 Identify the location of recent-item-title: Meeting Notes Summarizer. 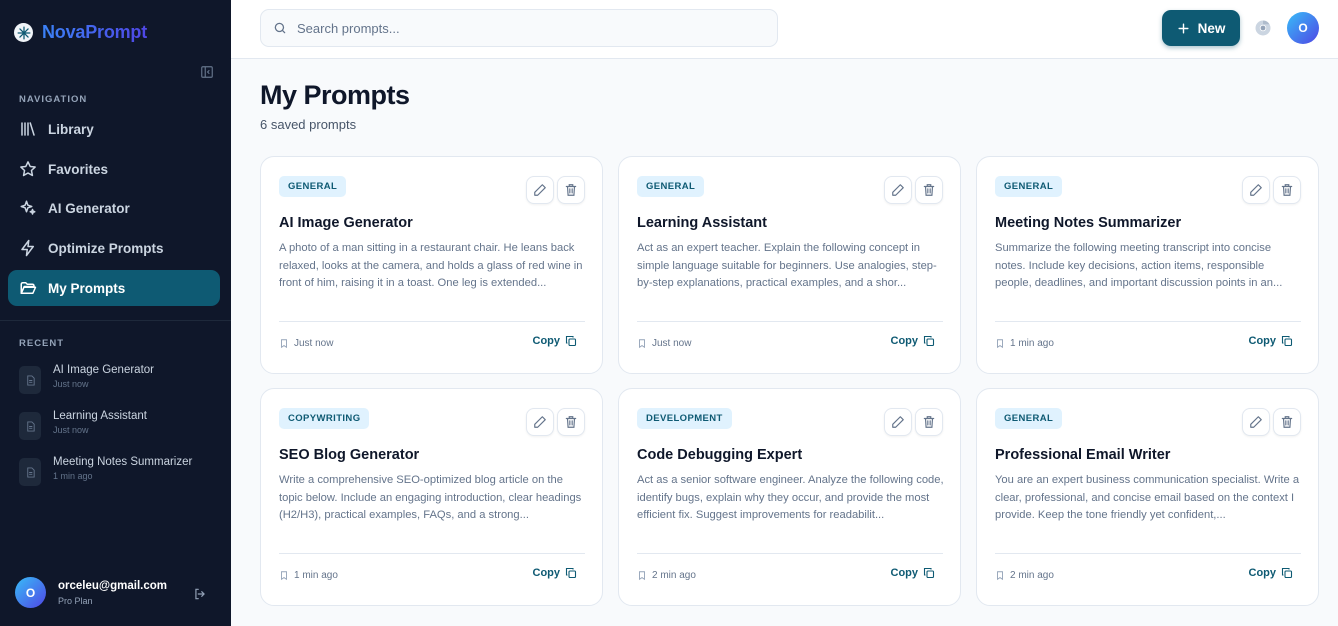
(123, 462).